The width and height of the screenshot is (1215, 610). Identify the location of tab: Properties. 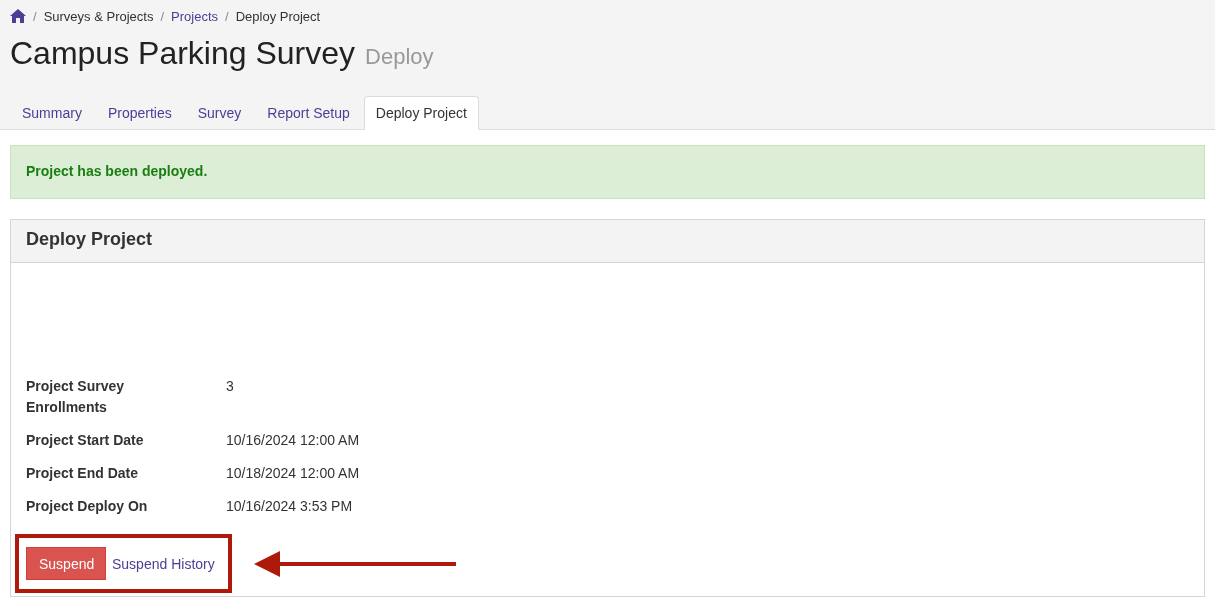
(139, 113).